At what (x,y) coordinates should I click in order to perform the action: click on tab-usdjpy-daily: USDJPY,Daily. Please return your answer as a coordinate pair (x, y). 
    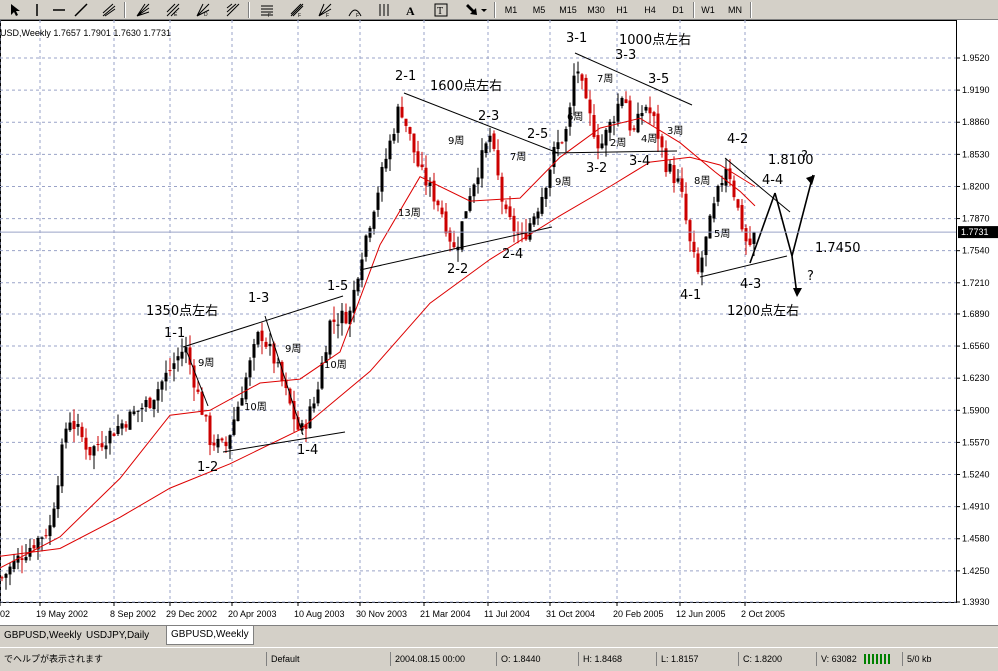
    Looking at the image, I should click on (117, 636).